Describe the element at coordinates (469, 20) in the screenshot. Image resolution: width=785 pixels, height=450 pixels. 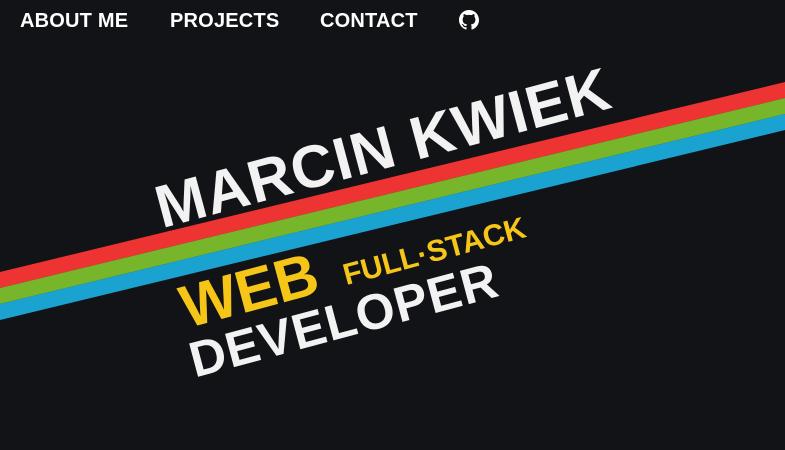
I see `github-icon` at that location.